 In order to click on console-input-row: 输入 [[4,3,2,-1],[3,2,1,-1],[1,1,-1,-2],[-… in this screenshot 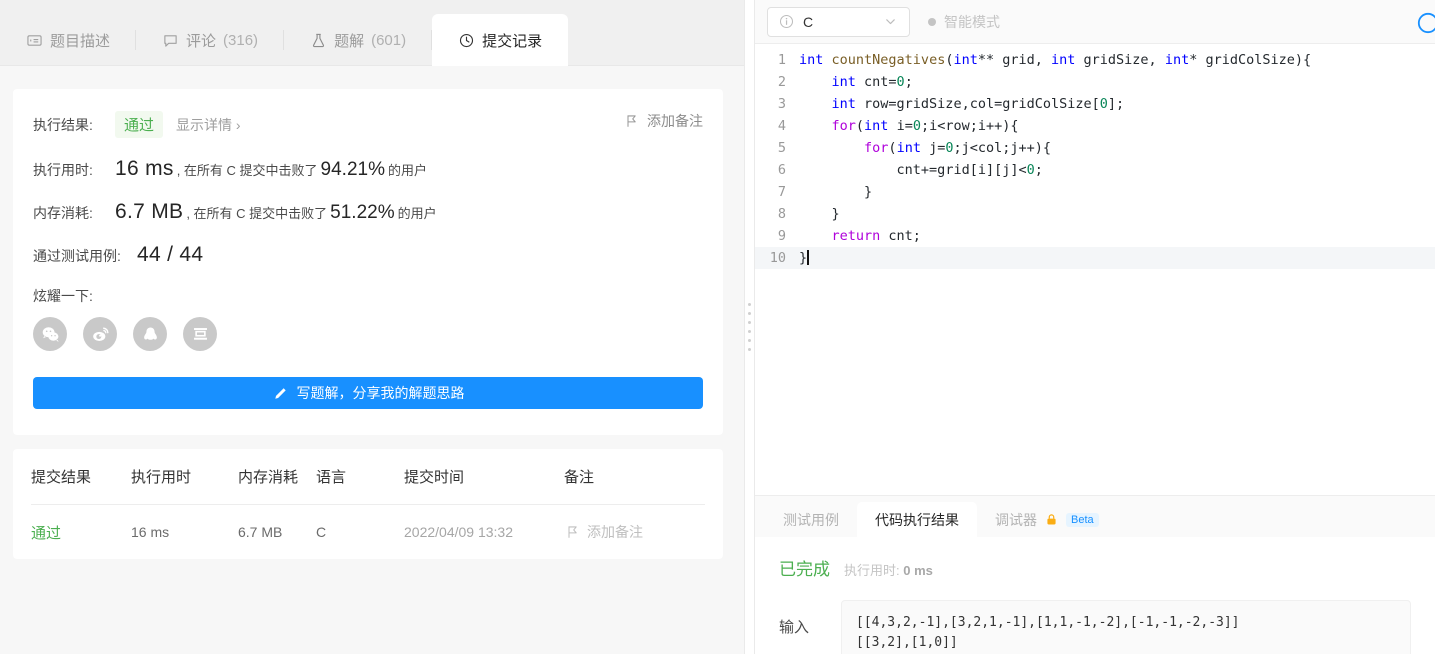, I will do `click(1095, 627)`.